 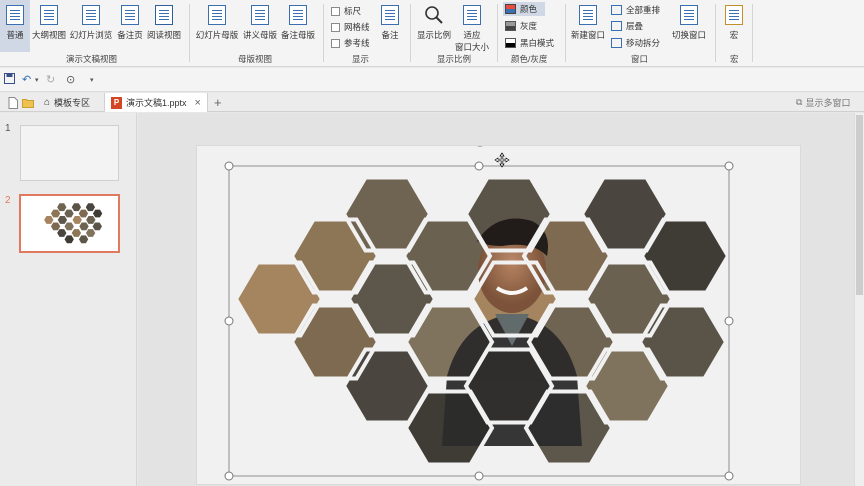 I want to click on color-button: 颜色, so click(x=524, y=9).